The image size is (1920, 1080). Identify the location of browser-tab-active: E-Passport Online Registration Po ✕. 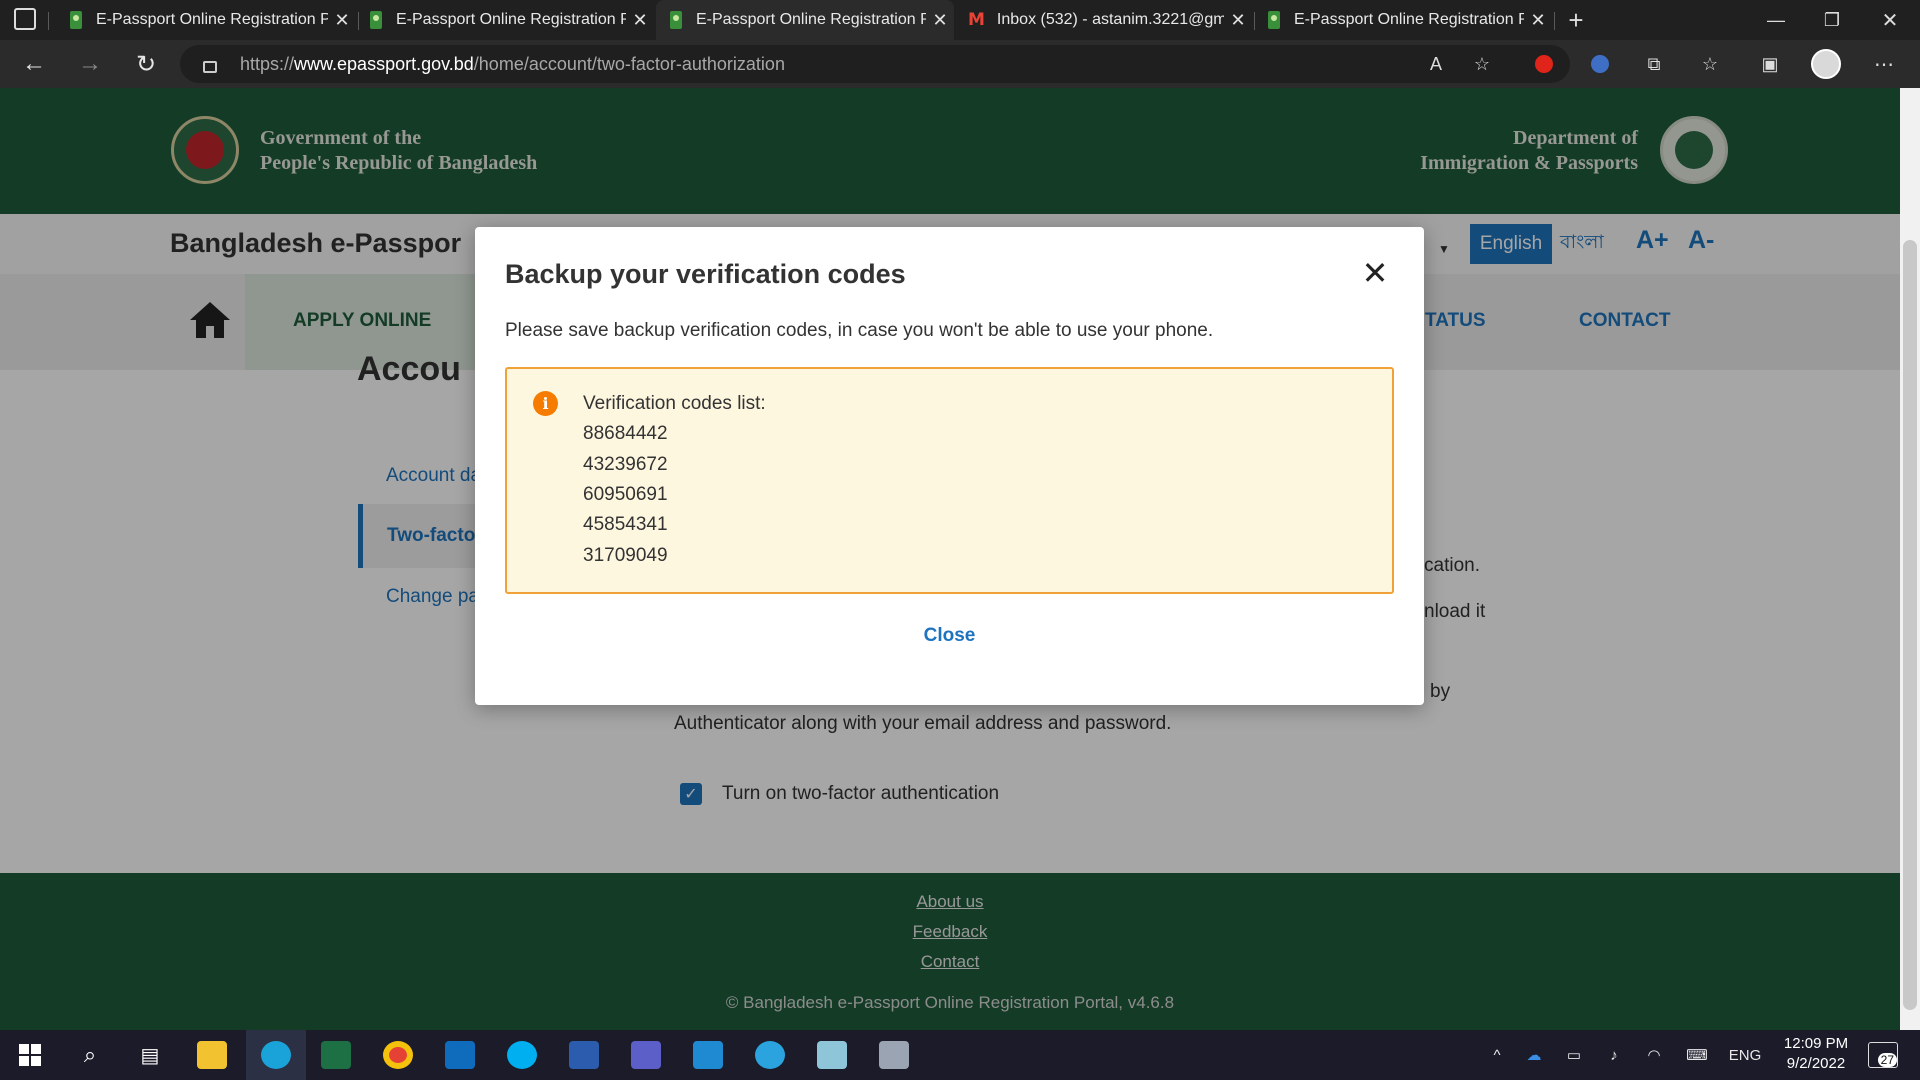
(805, 20).